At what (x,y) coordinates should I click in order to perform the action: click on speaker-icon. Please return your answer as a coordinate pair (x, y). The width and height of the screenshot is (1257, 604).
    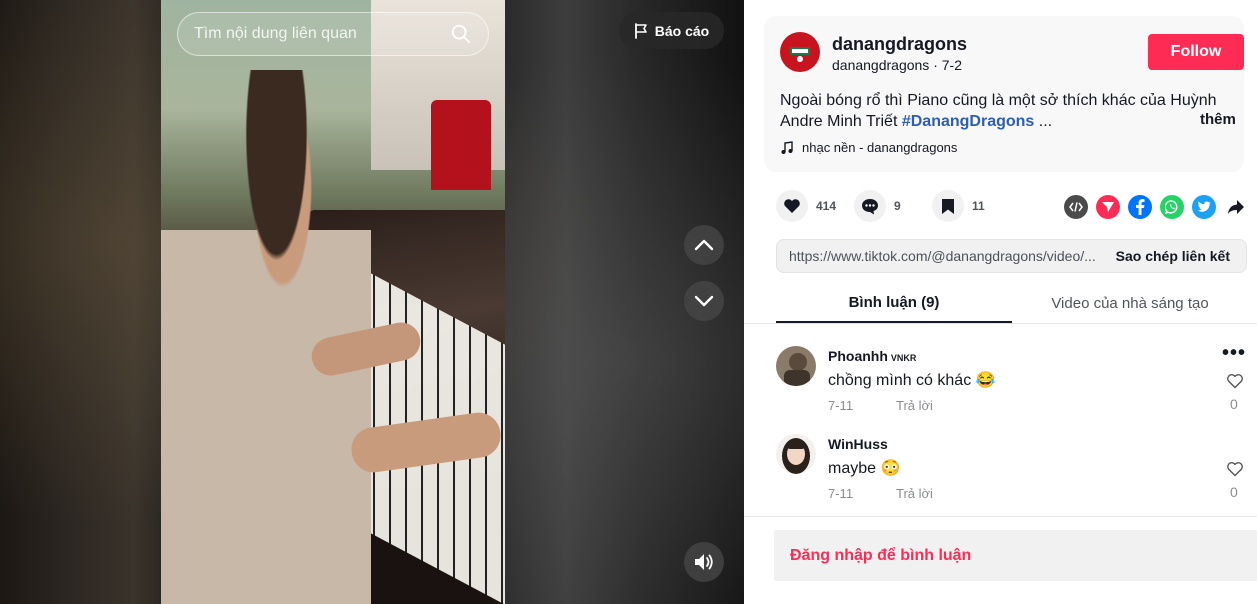
    Looking at the image, I should click on (704, 562).